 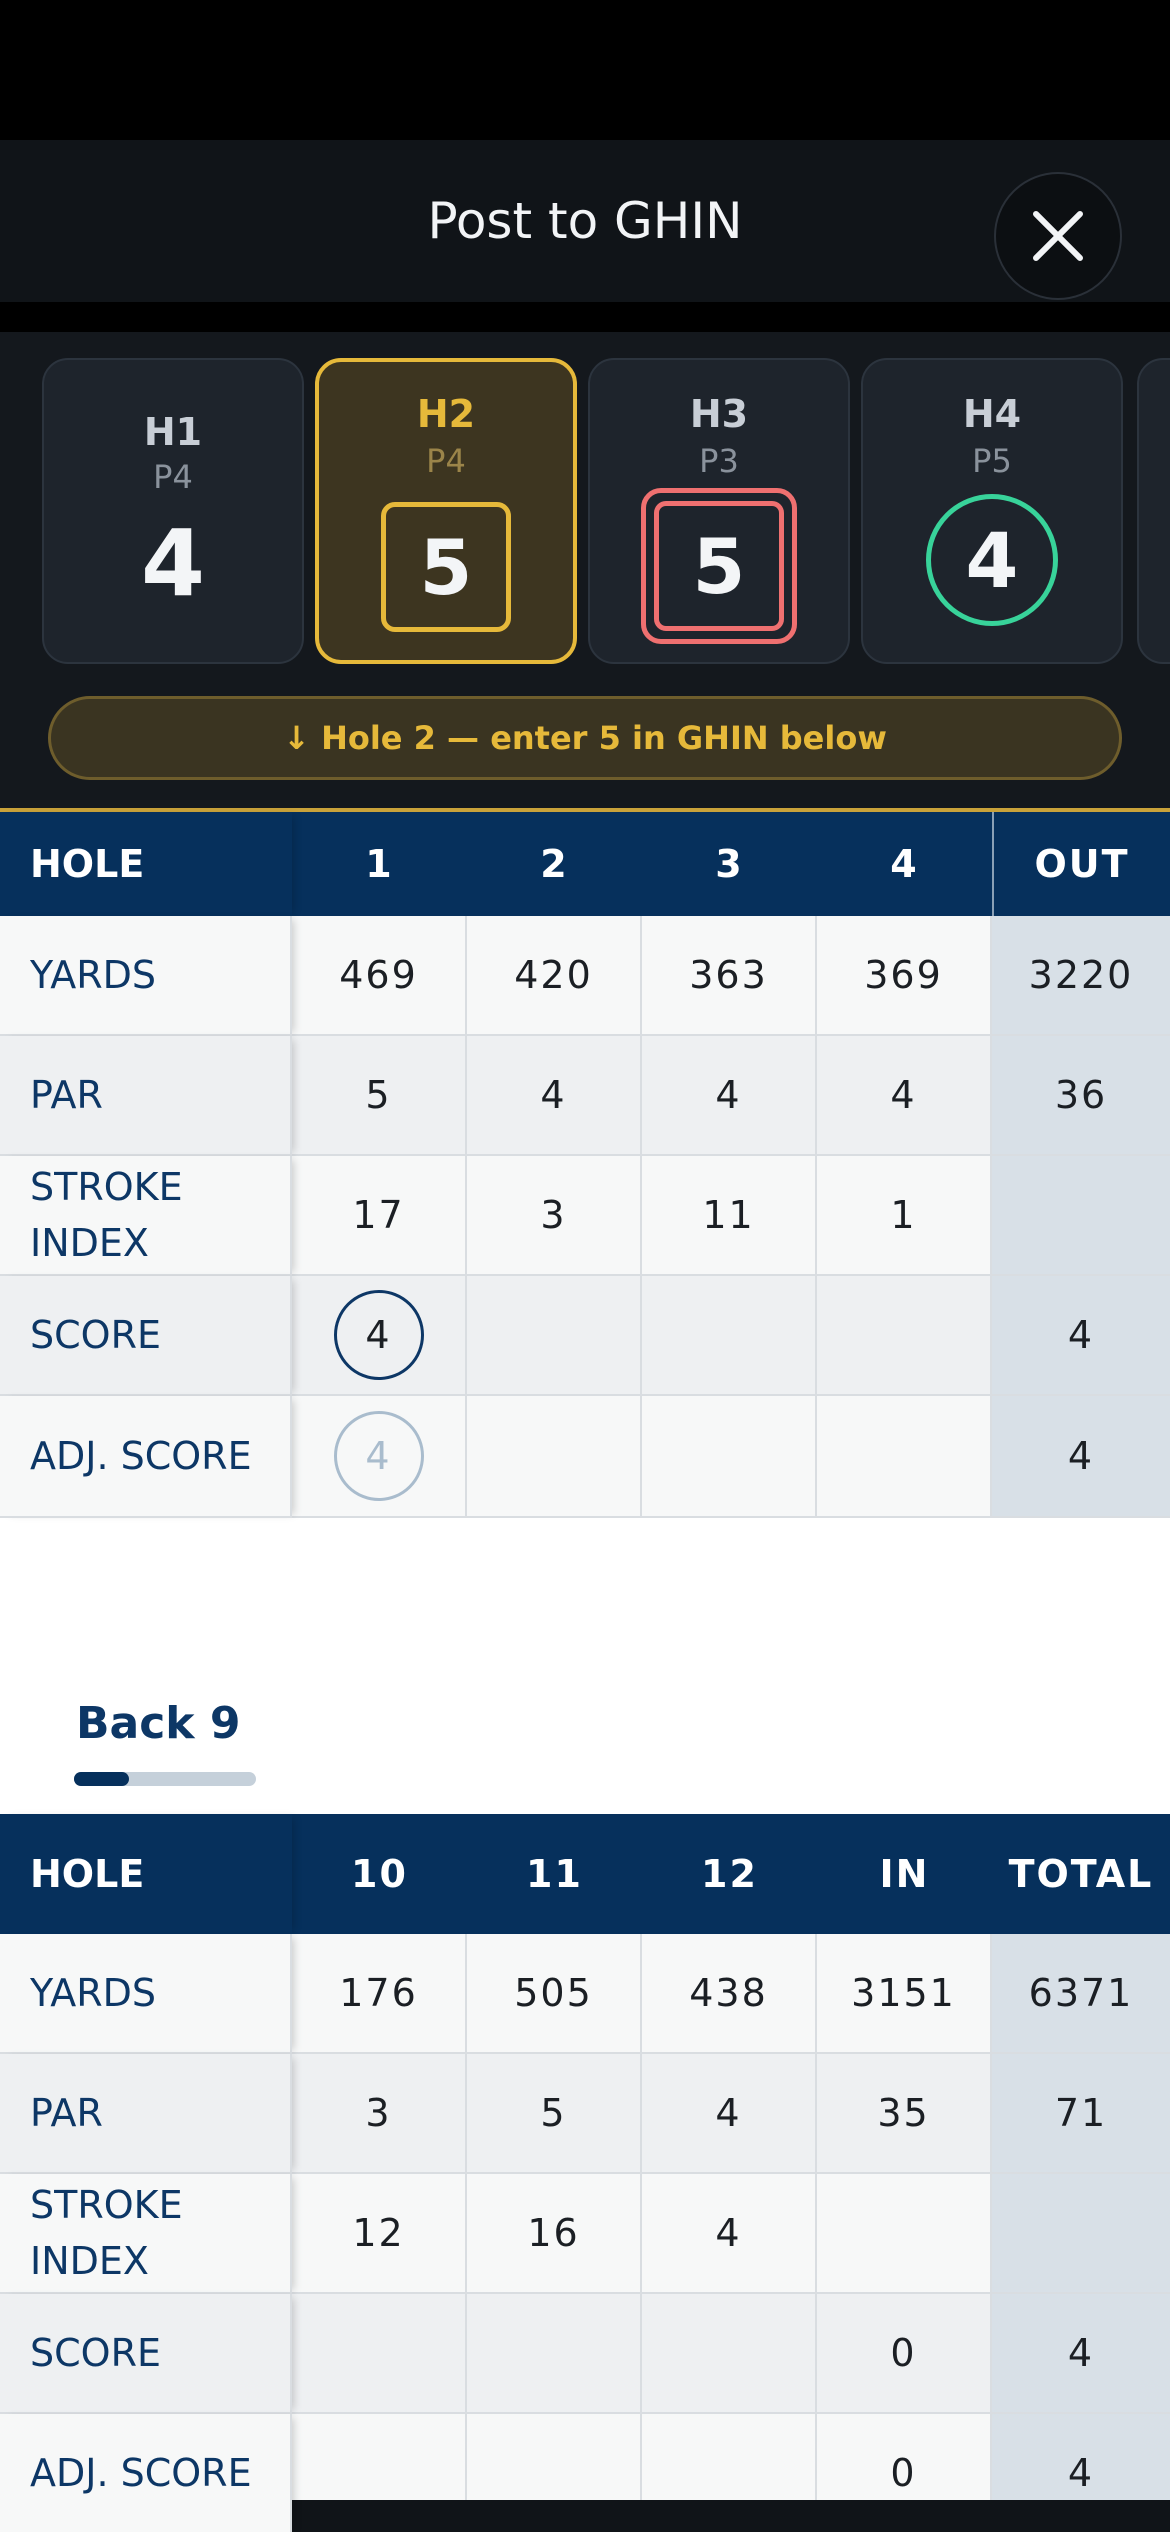 I want to click on table-row: STROKE INDEX 12 16 4, so click(x=585, y=2234).